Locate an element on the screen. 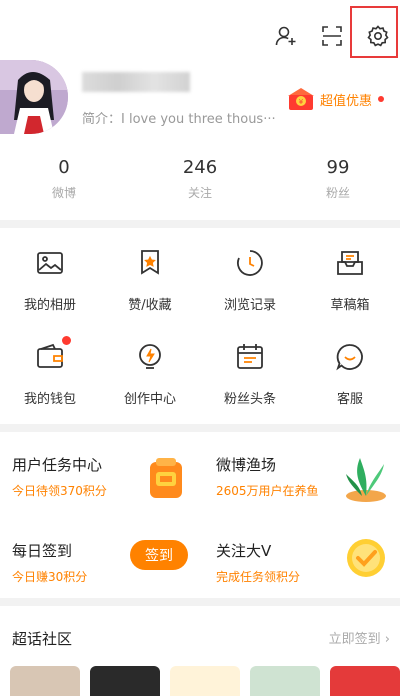 This screenshot has width=400, height=696. grid-label: 粉丝头条 is located at coordinates (249, 399).